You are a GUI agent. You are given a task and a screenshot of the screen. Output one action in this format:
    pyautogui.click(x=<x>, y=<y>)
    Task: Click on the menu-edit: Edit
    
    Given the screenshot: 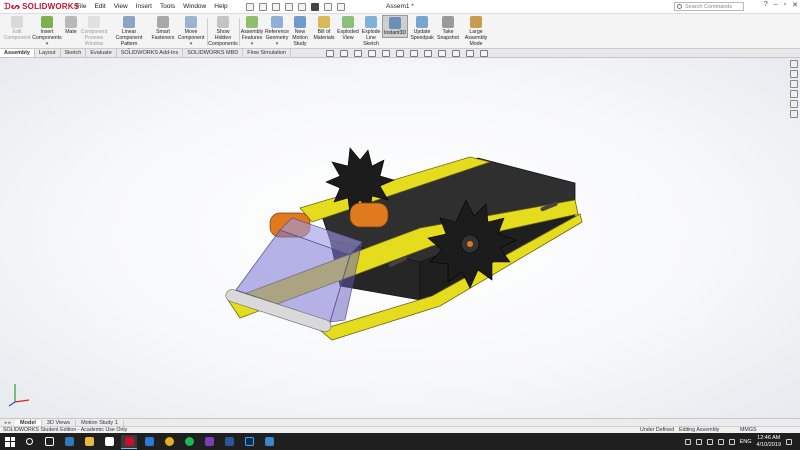 What is the action you would take?
    pyautogui.click(x=99, y=6)
    